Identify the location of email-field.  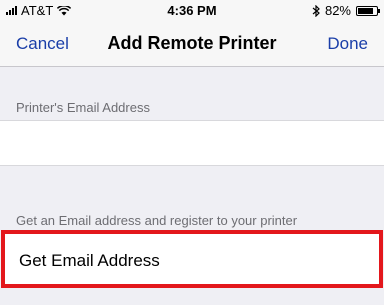
(192, 143).